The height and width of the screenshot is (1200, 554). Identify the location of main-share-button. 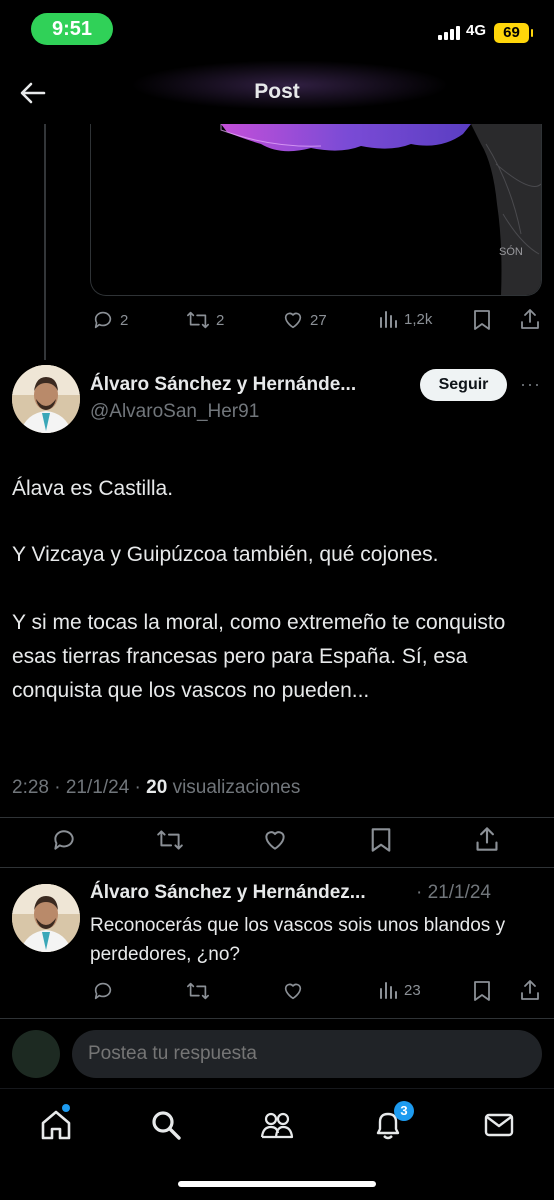
(487, 839).